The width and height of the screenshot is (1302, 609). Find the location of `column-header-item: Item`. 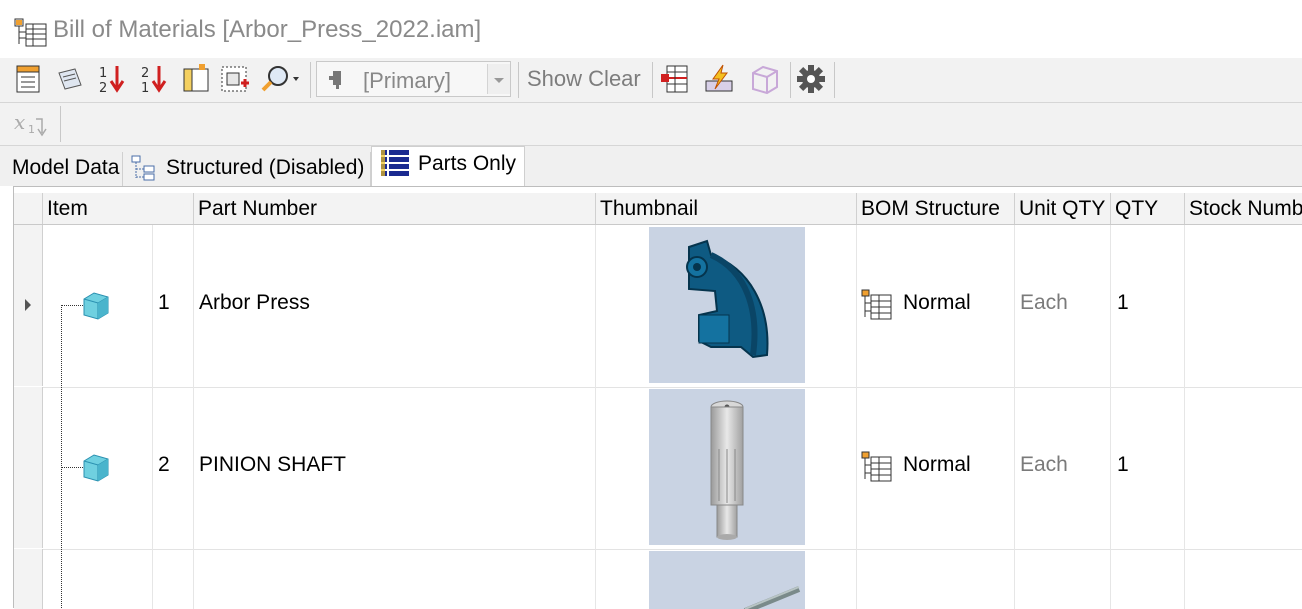

column-header-item: Item is located at coordinates (117, 208).